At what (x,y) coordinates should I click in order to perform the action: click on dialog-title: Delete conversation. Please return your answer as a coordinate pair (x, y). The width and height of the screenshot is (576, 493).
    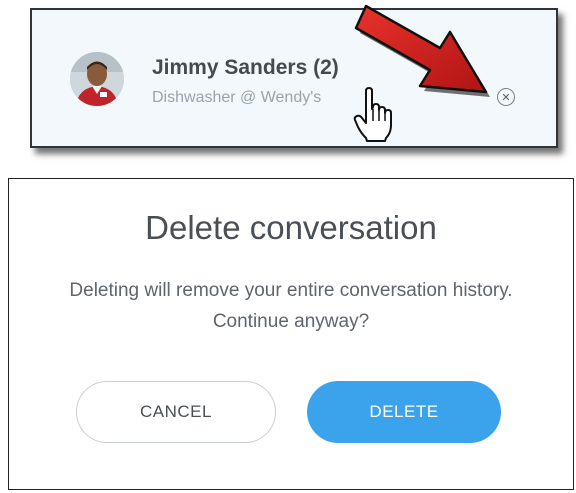
    Looking at the image, I should click on (291, 227).